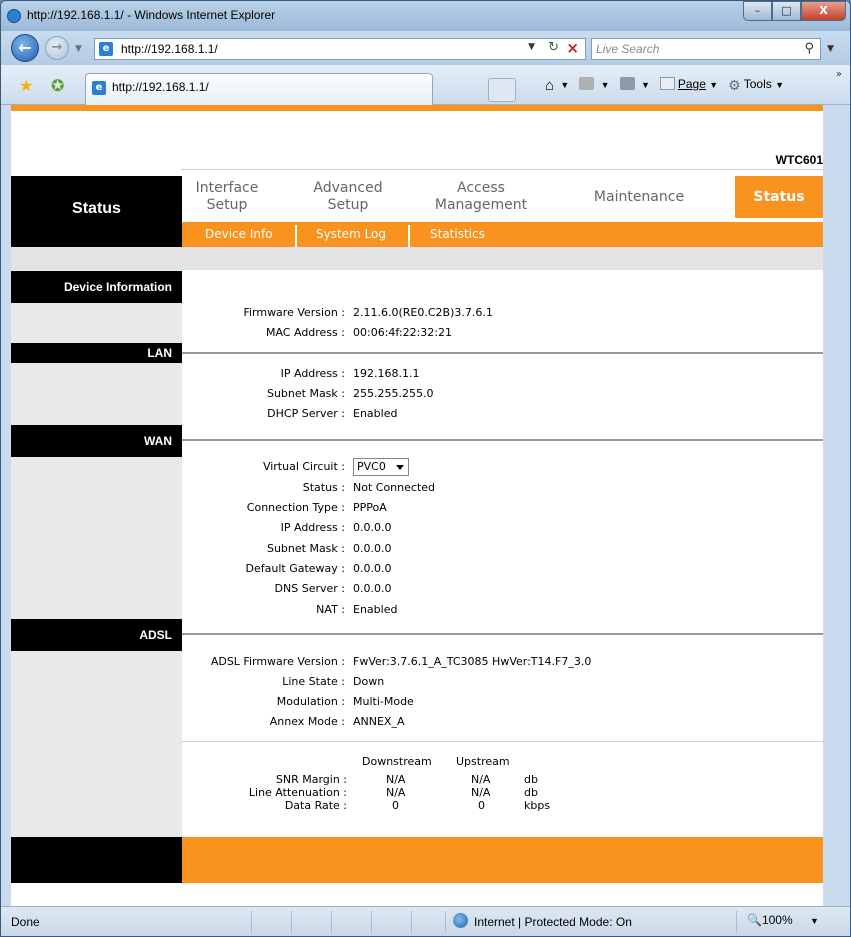 The width and height of the screenshot is (851, 937). What do you see at coordinates (472, 661) in the screenshot?
I see `field-value: FwVer:3.7.6.1_A_TC3085 HwVer:T14.F7_3.0` at bounding box center [472, 661].